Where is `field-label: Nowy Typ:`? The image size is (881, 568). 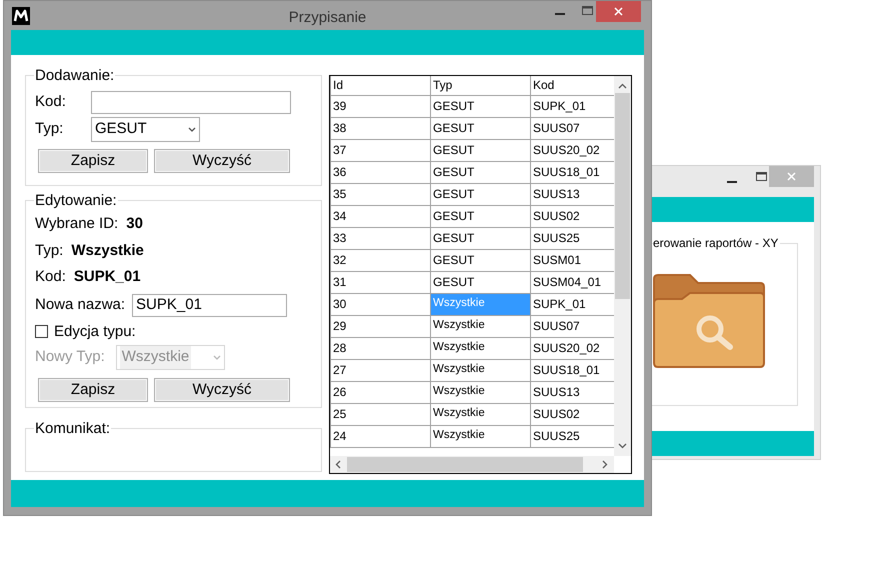 field-label: Nowy Typ: is located at coordinates (70, 357).